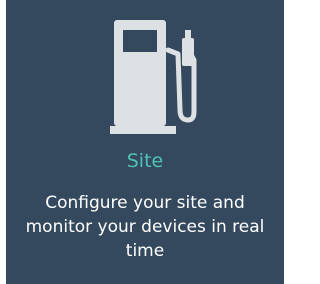 This screenshot has width=320, height=284. I want to click on tile-title: Site, so click(145, 161).